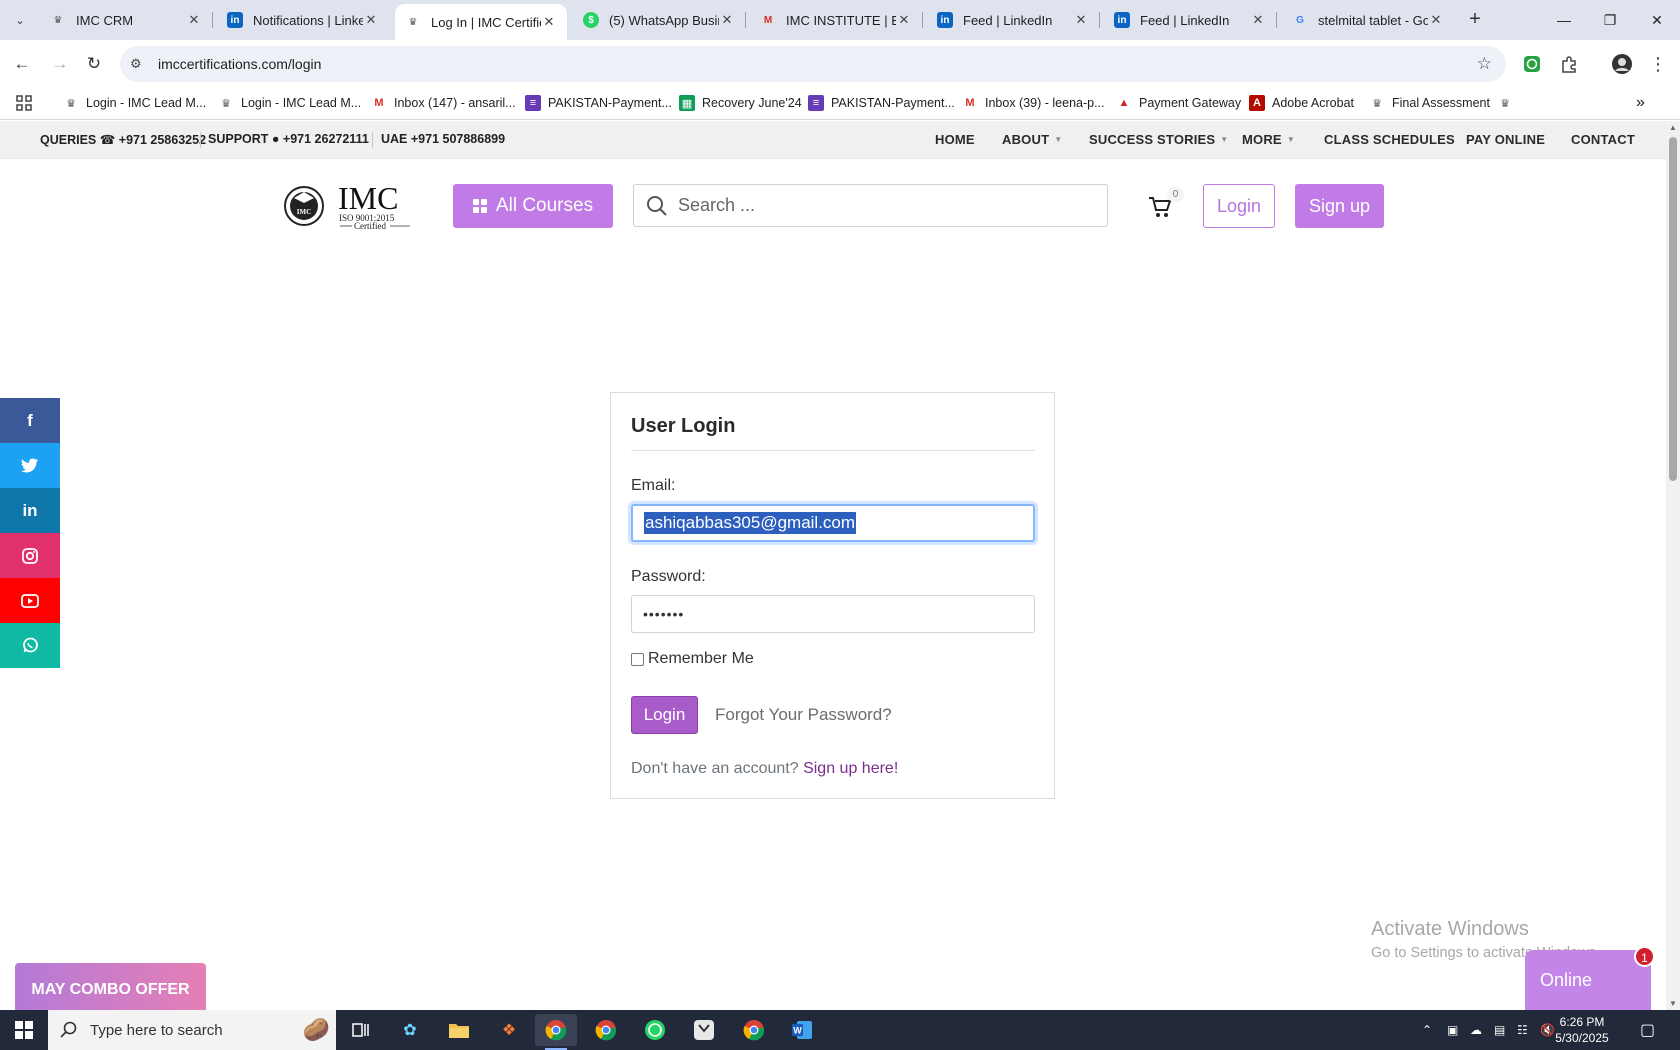 This screenshot has height=1050, width=1680. I want to click on copilot-icon: ✿, so click(410, 1030).